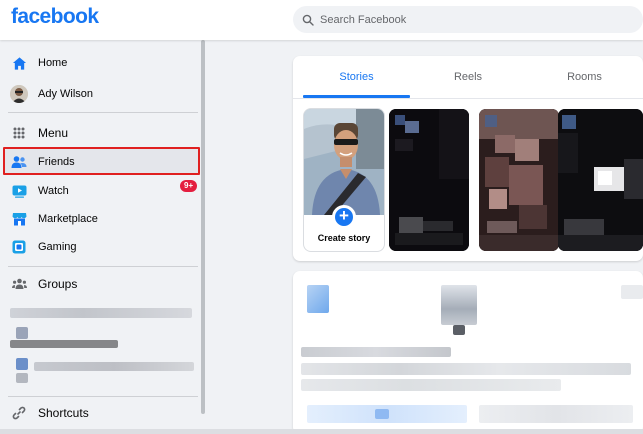 The height and width of the screenshot is (434, 643). I want to click on sidebar-item-label: Gaming, so click(57, 247).